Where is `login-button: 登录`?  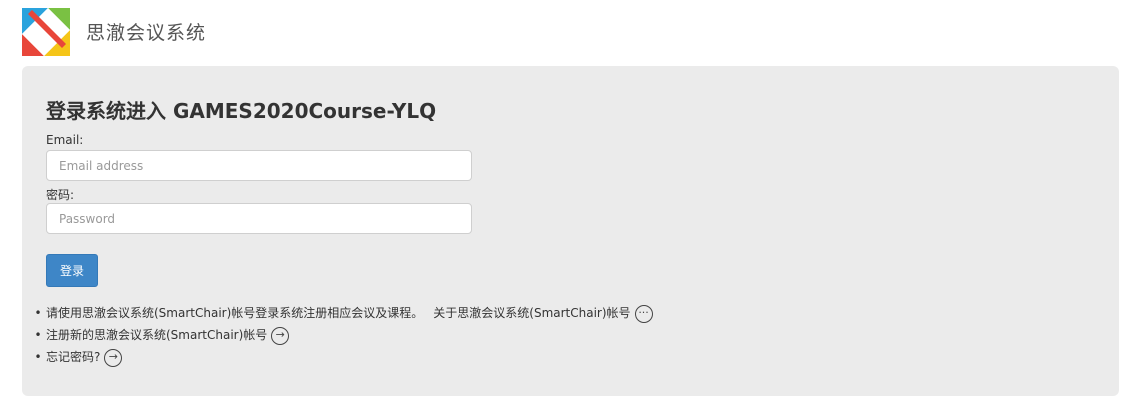
login-button: 登录 is located at coordinates (72, 270).